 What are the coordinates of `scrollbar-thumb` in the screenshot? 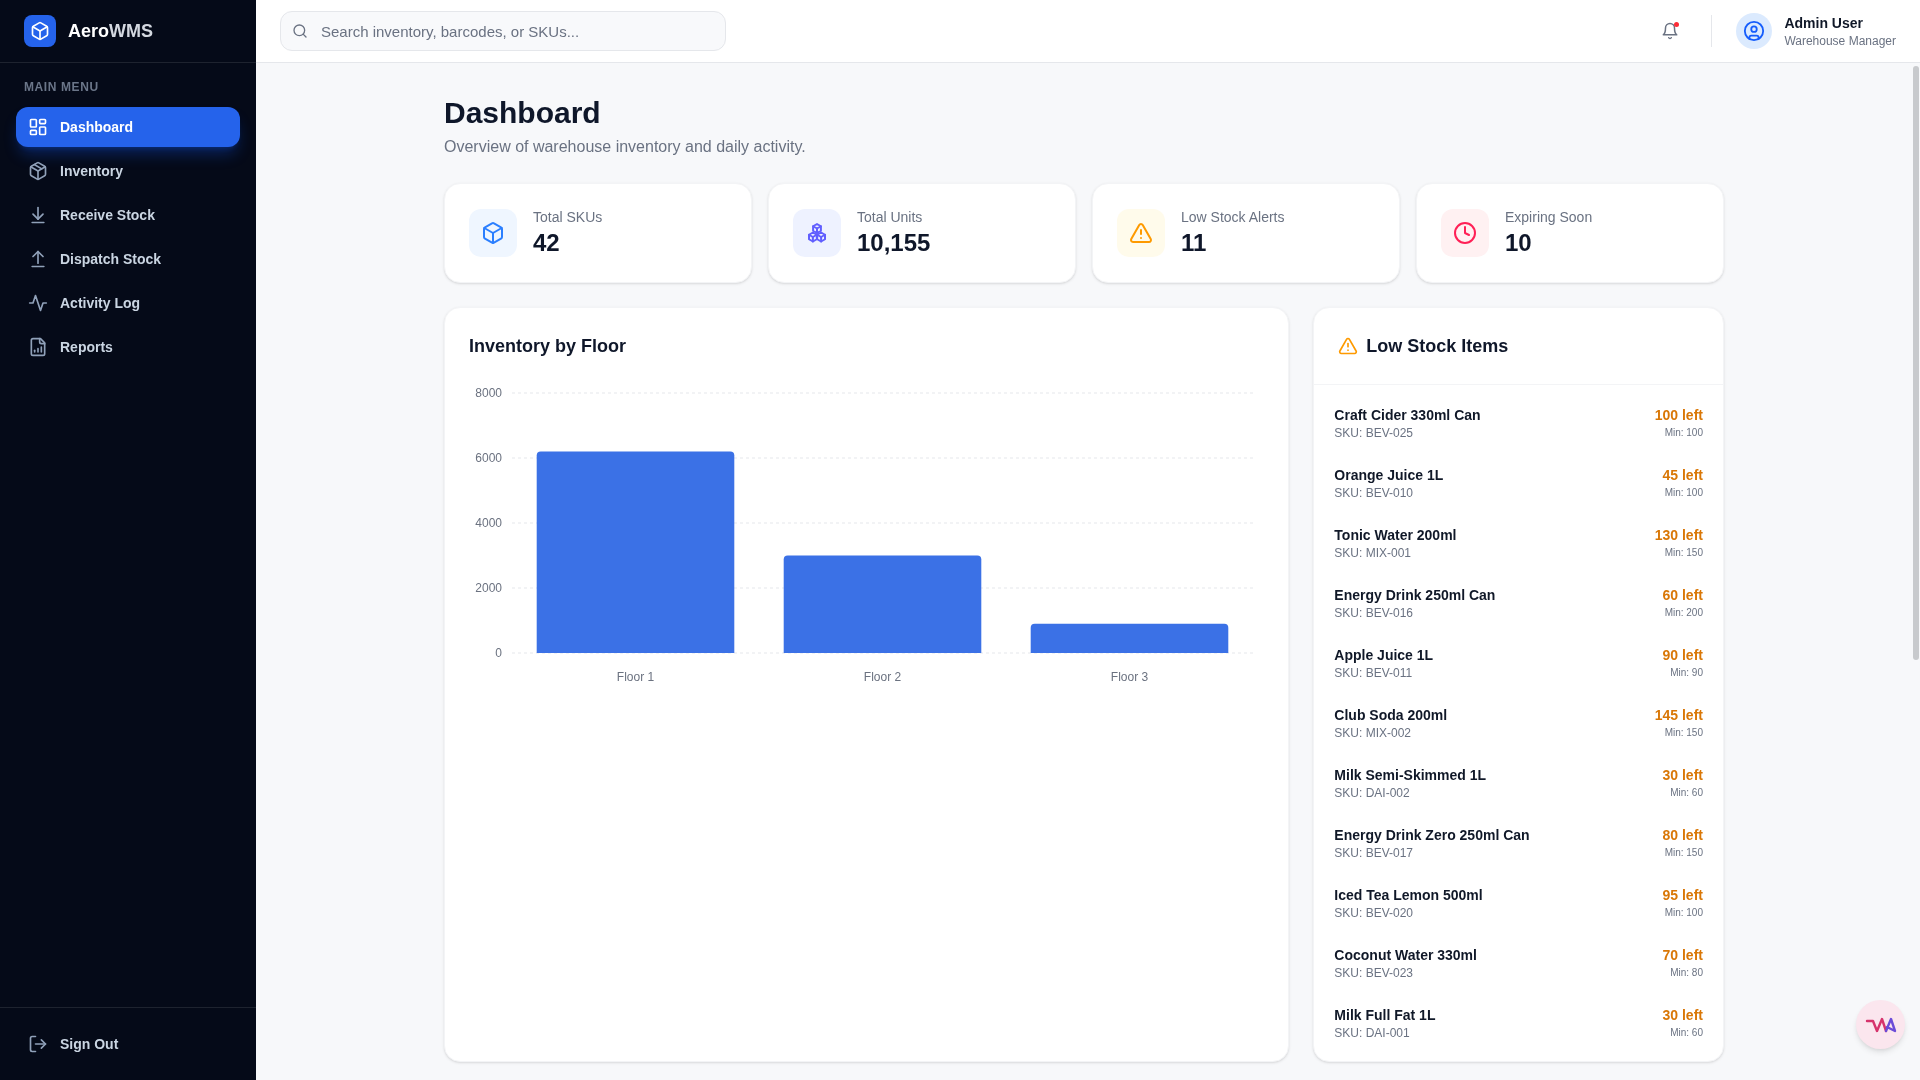 It's located at (1916, 363).